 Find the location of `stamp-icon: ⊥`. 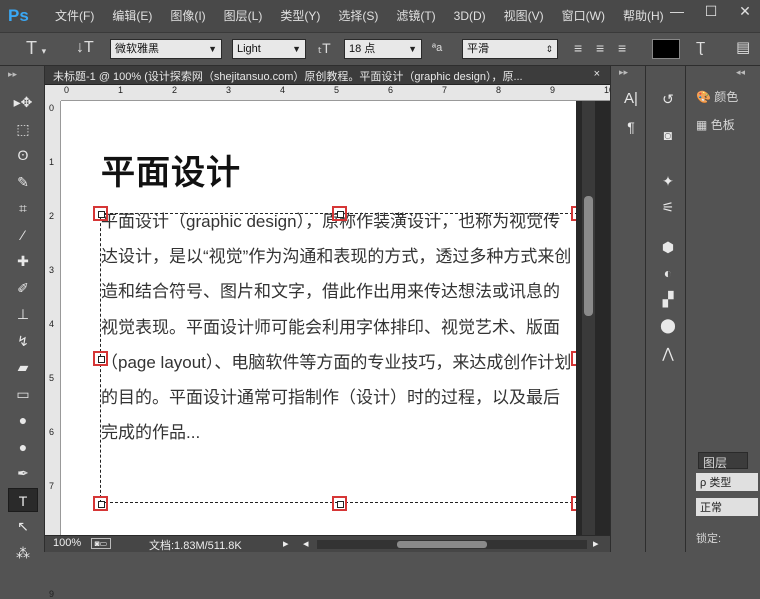

stamp-icon: ⊥ is located at coordinates (23, 314).